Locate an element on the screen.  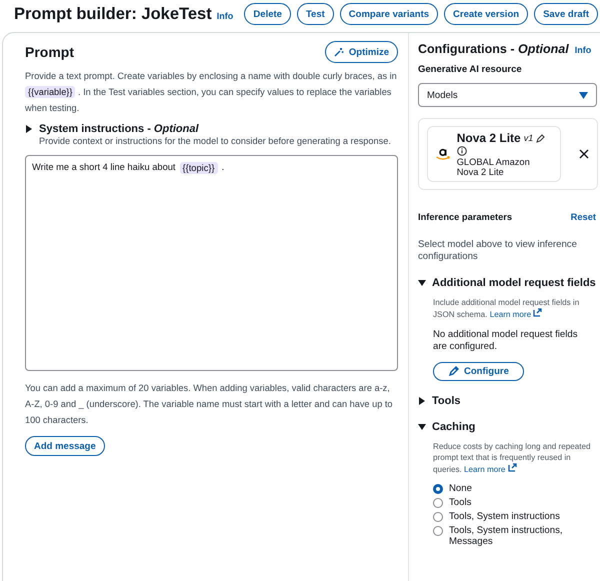
section-title: Prompt is located at coordinates (49, 52).